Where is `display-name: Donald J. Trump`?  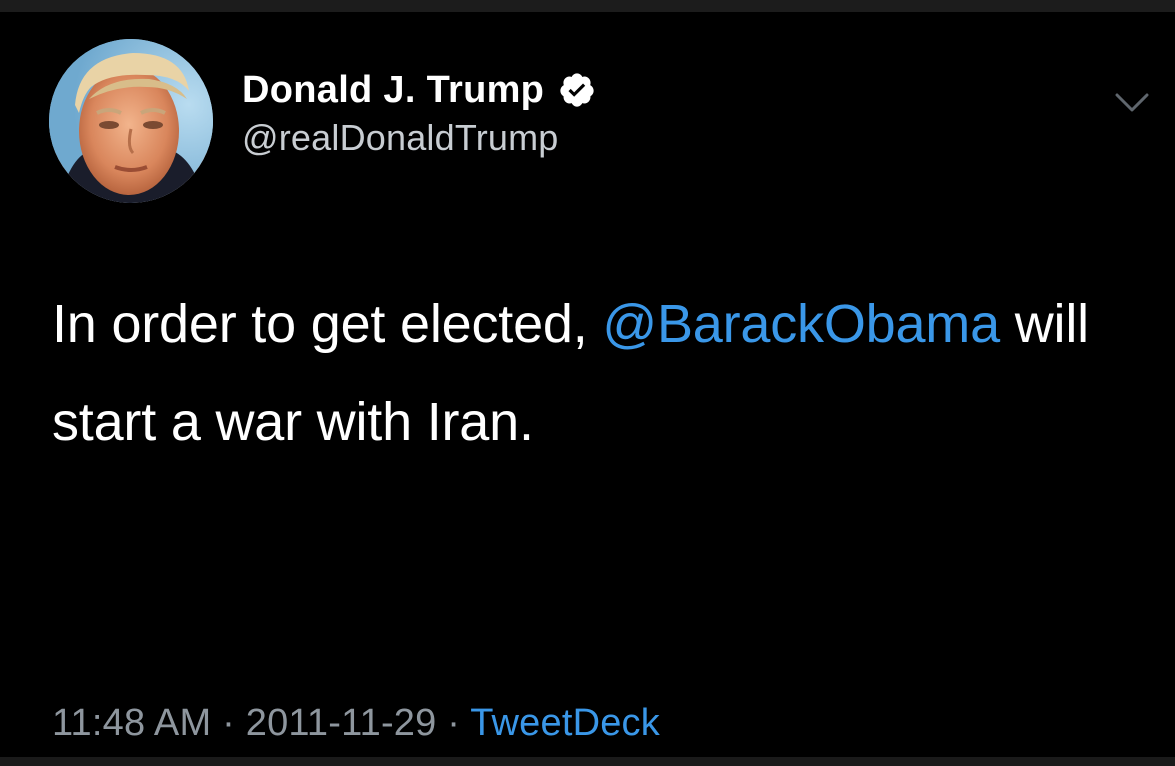 display-name: Donald J. Trump is located at coordinates (393, 90).